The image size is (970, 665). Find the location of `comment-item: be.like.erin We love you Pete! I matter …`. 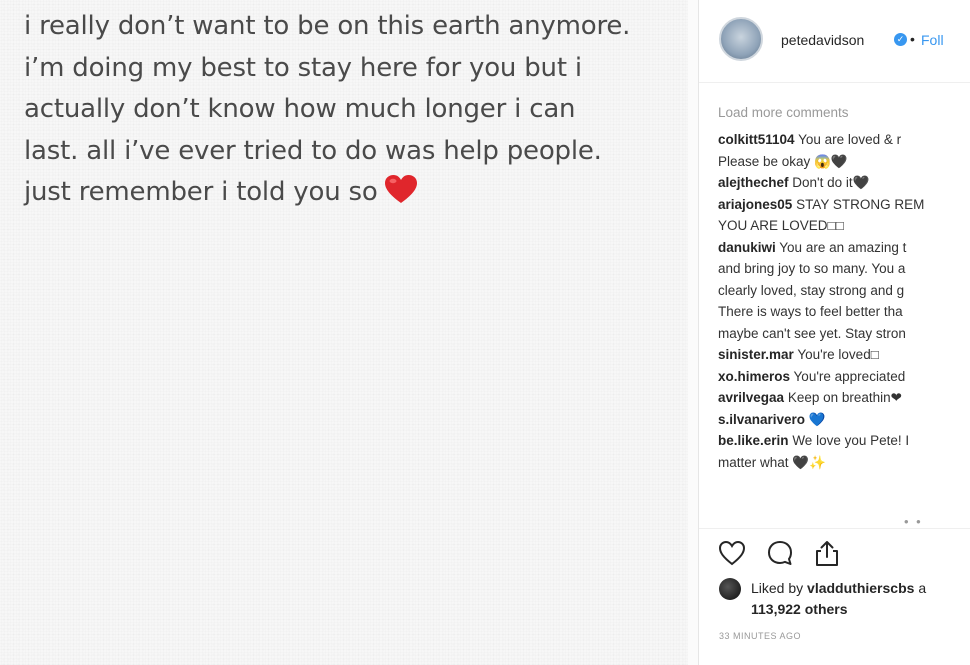

comment-item: be.like.erin We love you Pete! I matter … is located at coordinates (844, 451).